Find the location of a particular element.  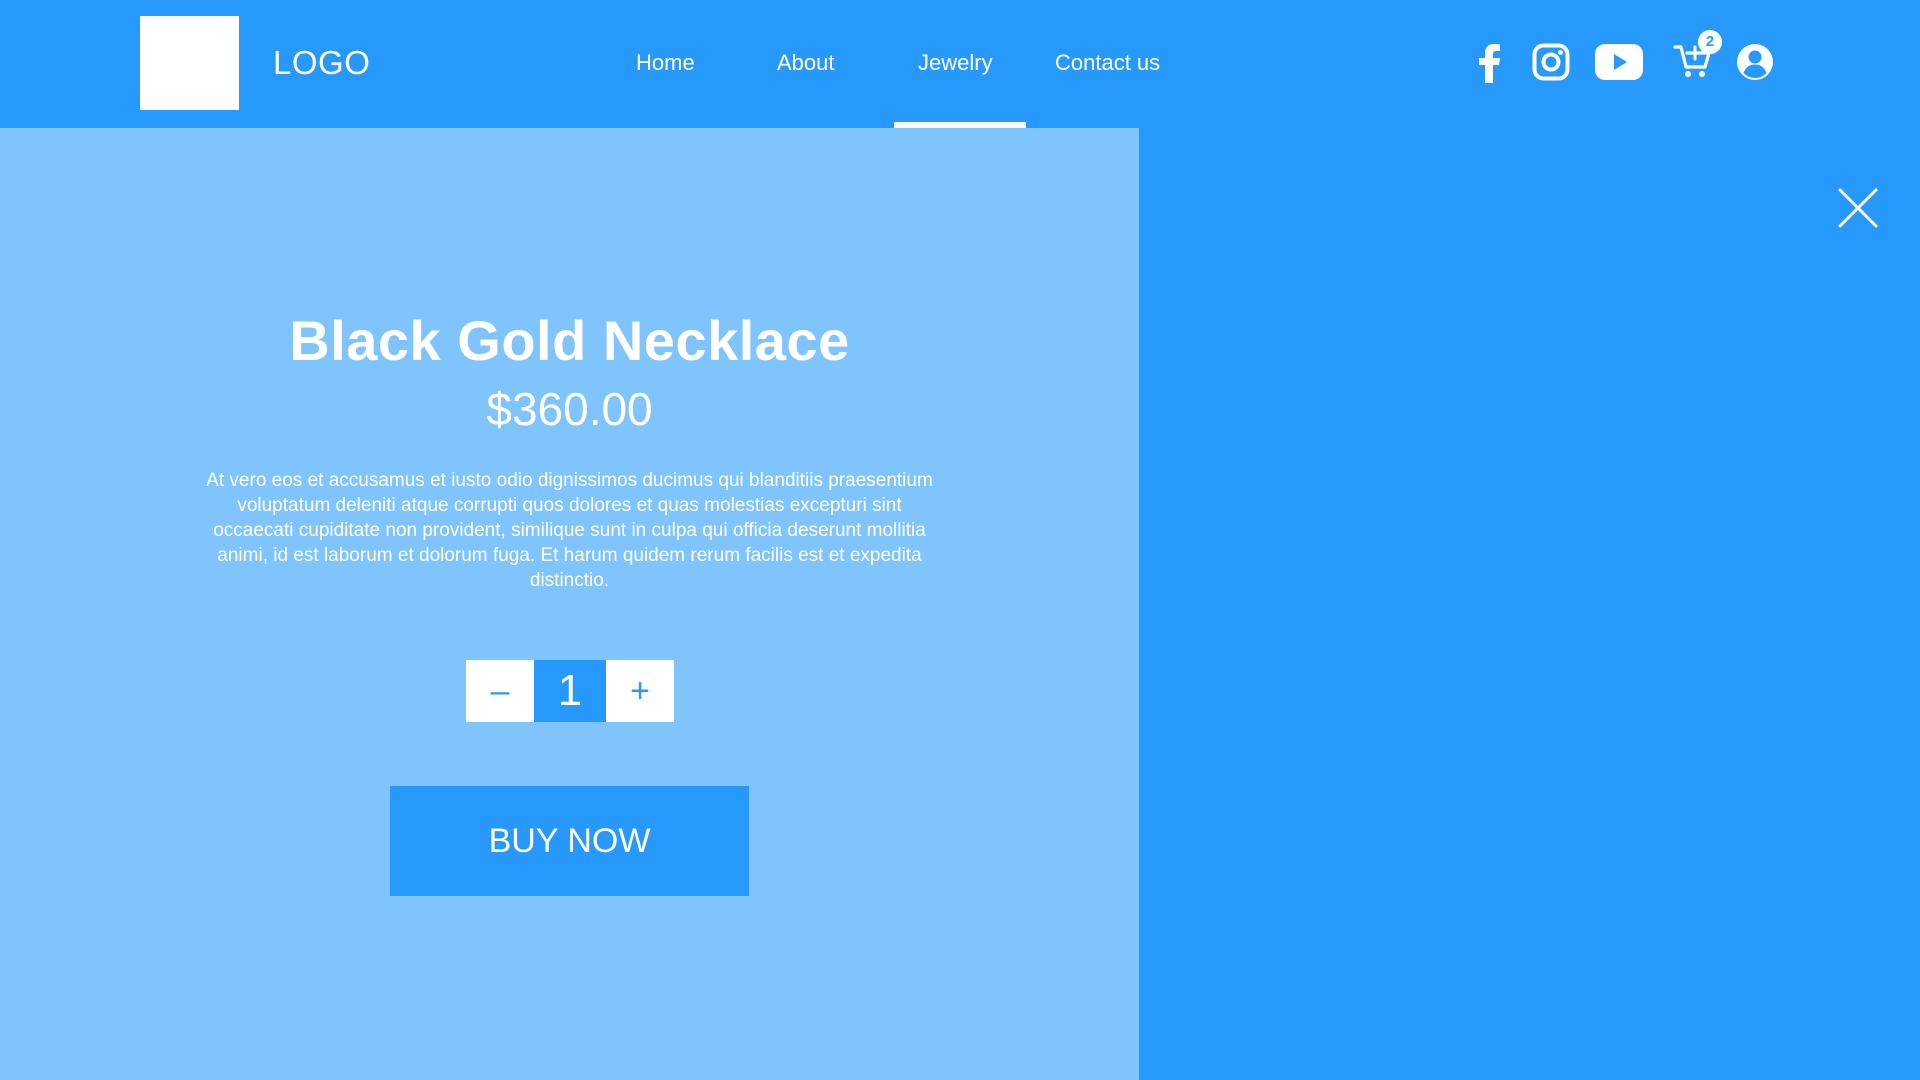

quantity-decrease-button: – is located at coordinates (500, 691).